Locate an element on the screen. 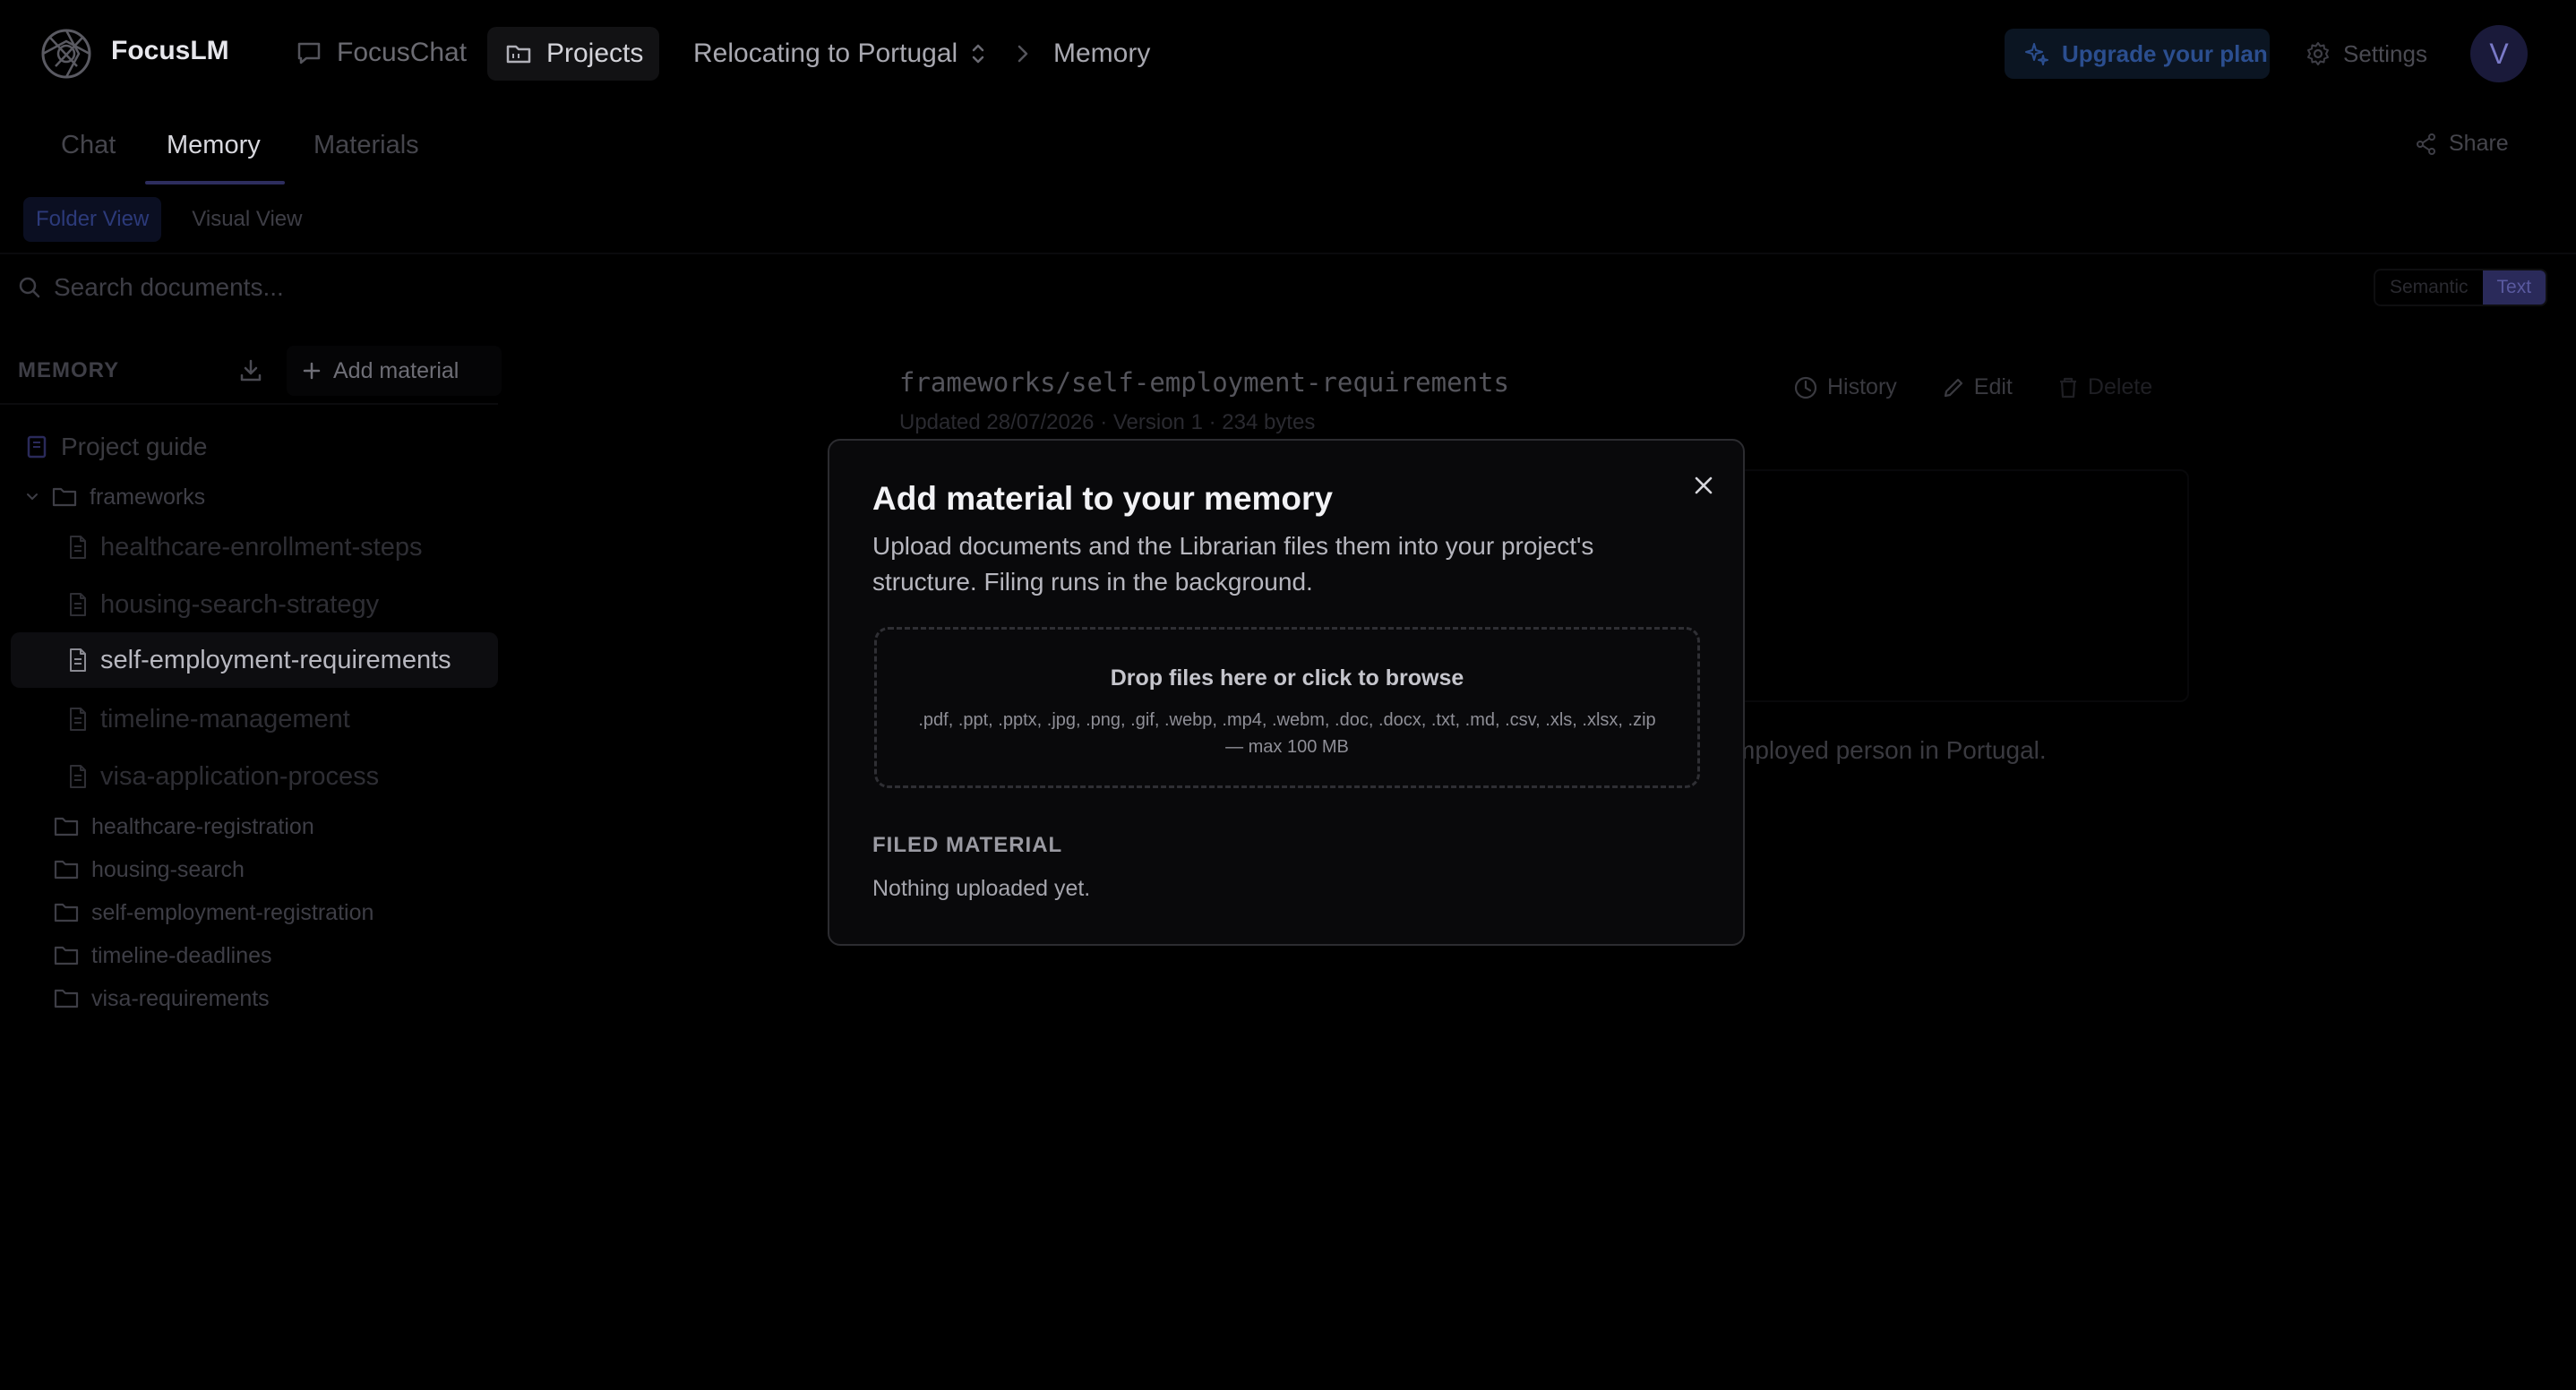 The image size is (2576, 1390). settings-button: Settings is located at coordinates (2366, 54).